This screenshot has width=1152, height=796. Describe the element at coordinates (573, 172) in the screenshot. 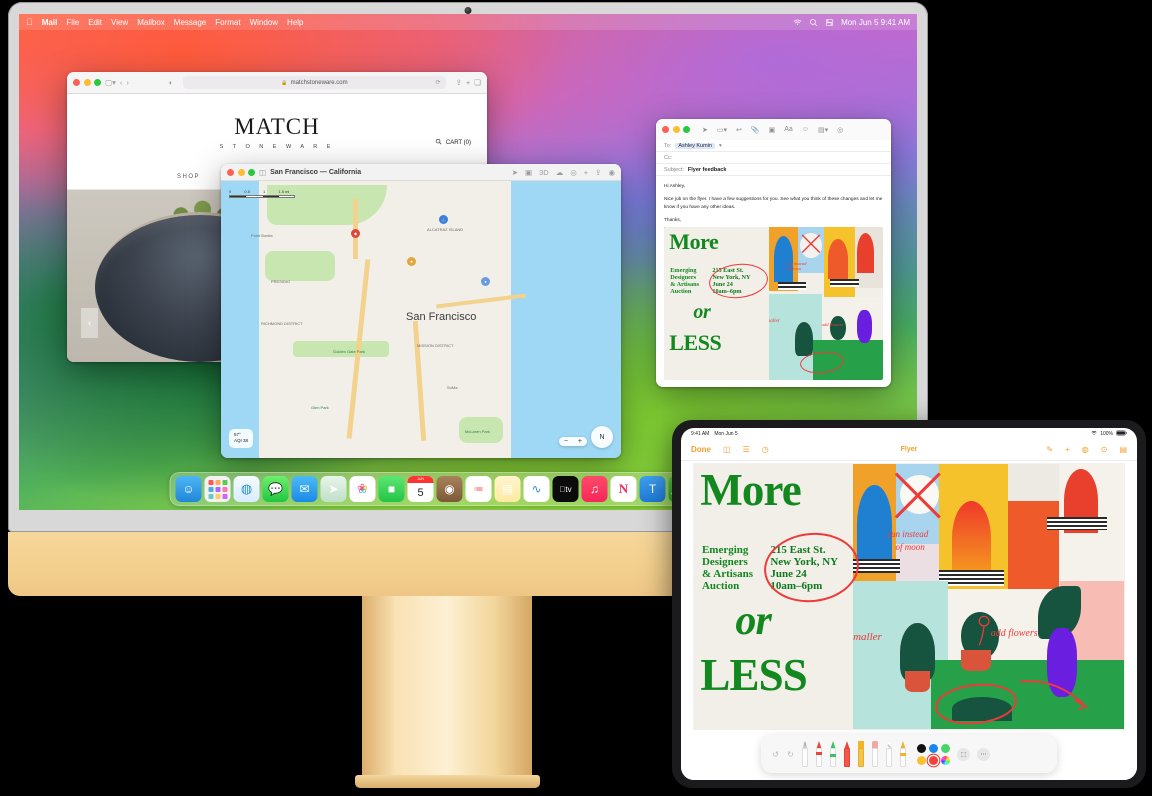

I see `map-mode-icon: ◎` at that location.